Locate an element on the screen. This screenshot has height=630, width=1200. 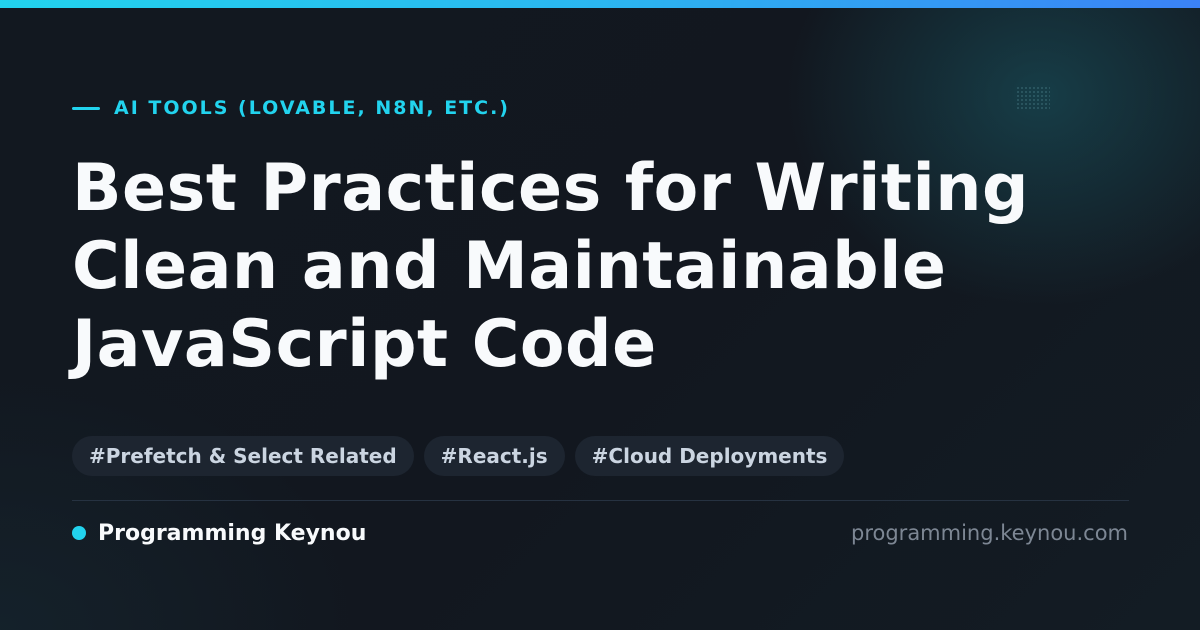
tag-prefetch-select-related: #Prefetch & Select Related is located at coordinates (243, 456).